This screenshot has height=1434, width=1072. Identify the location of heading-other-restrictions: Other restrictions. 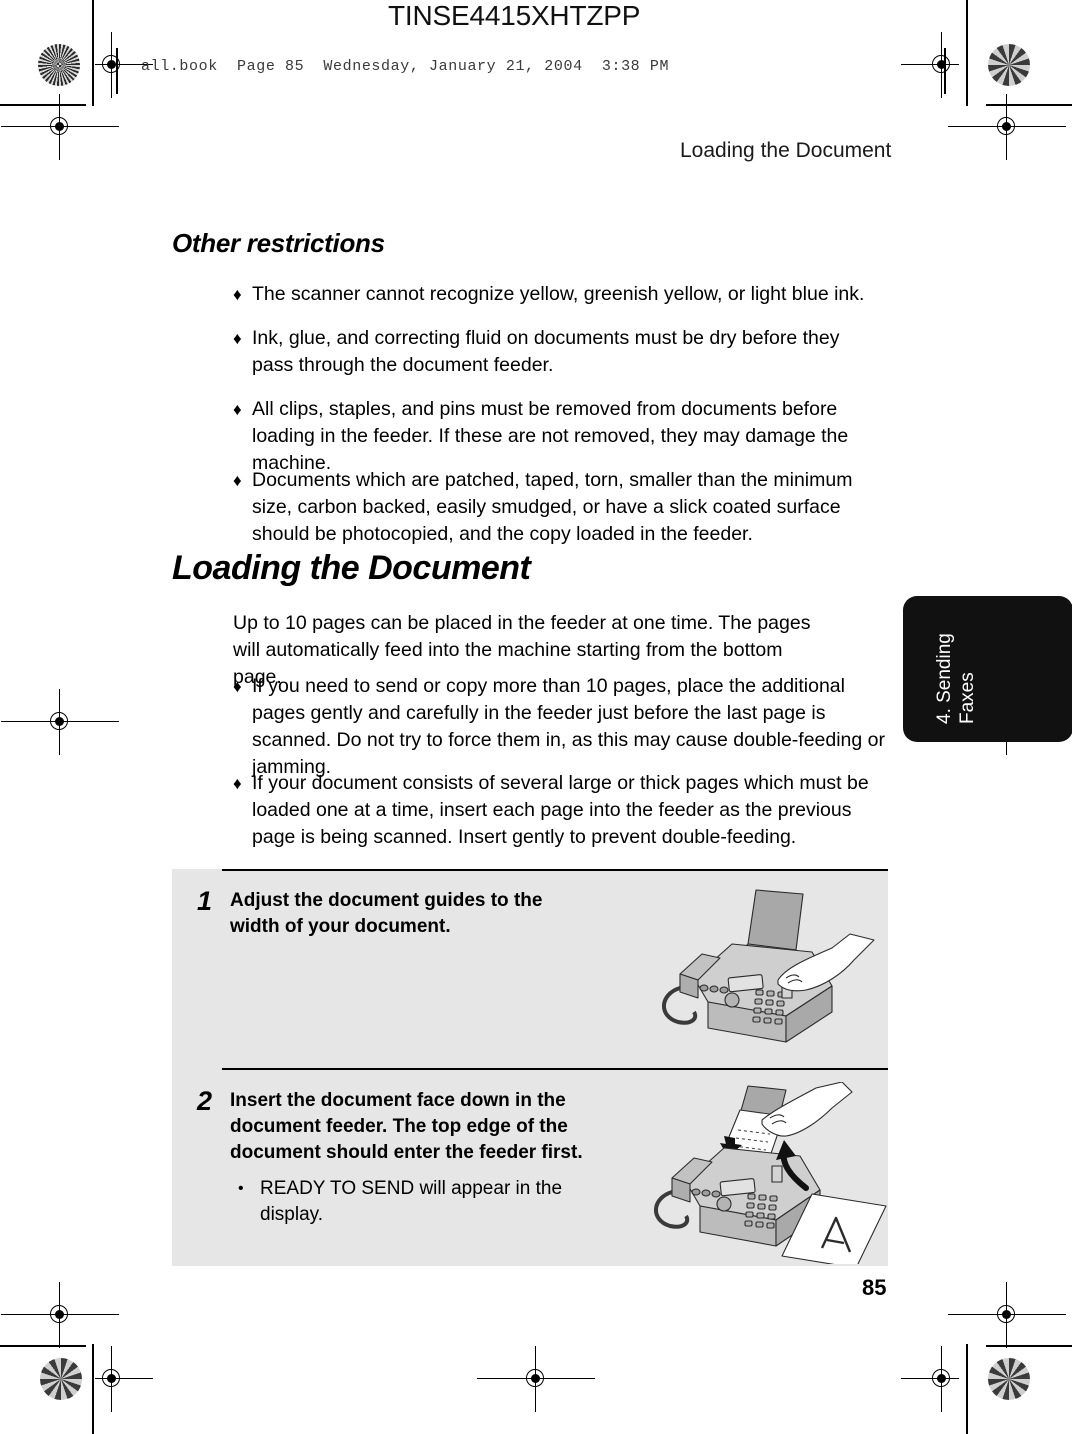
(278, 243).